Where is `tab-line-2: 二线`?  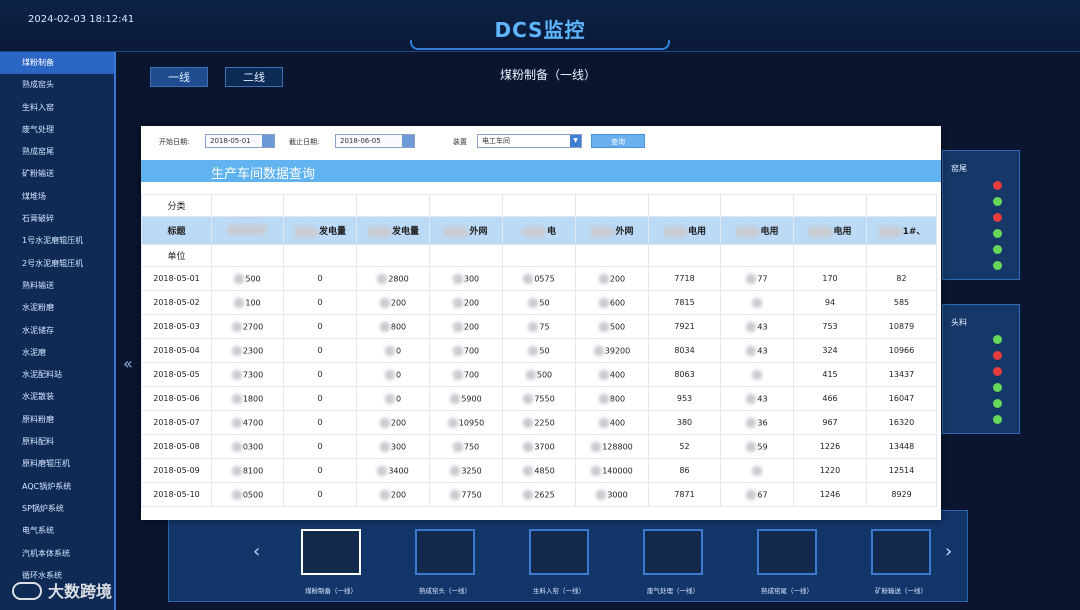
tab-line-2: 二线 is located at coordinates (254, 77).